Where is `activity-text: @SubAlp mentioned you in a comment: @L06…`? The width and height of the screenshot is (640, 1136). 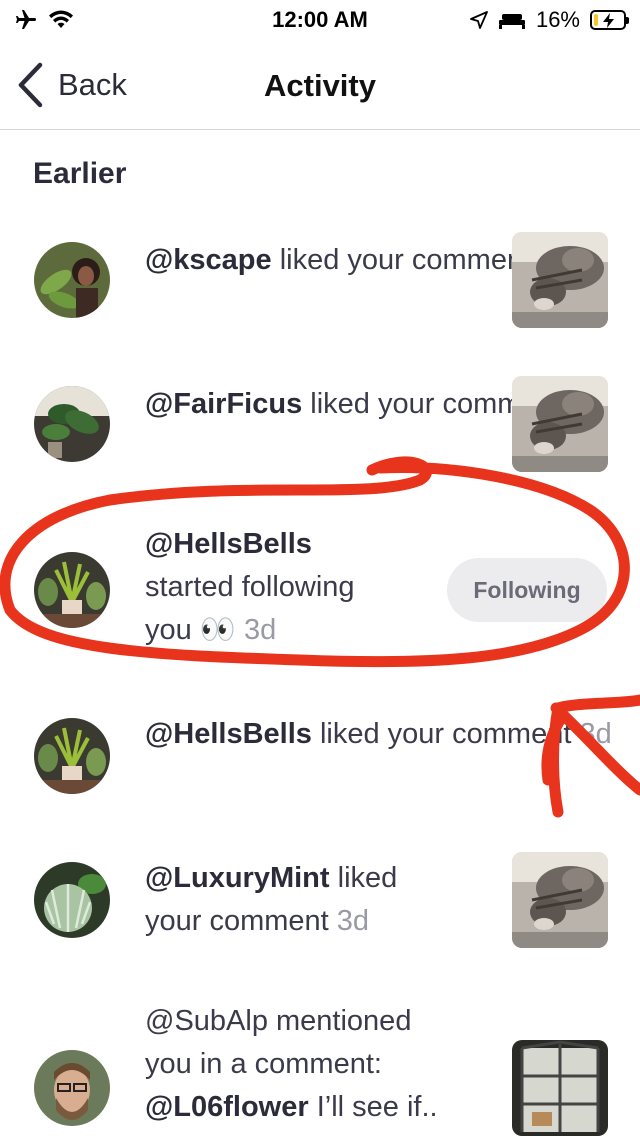 activity-text: @SubAlp mentioned you in a comment: @L06… is located at coordinates (291, 1064).